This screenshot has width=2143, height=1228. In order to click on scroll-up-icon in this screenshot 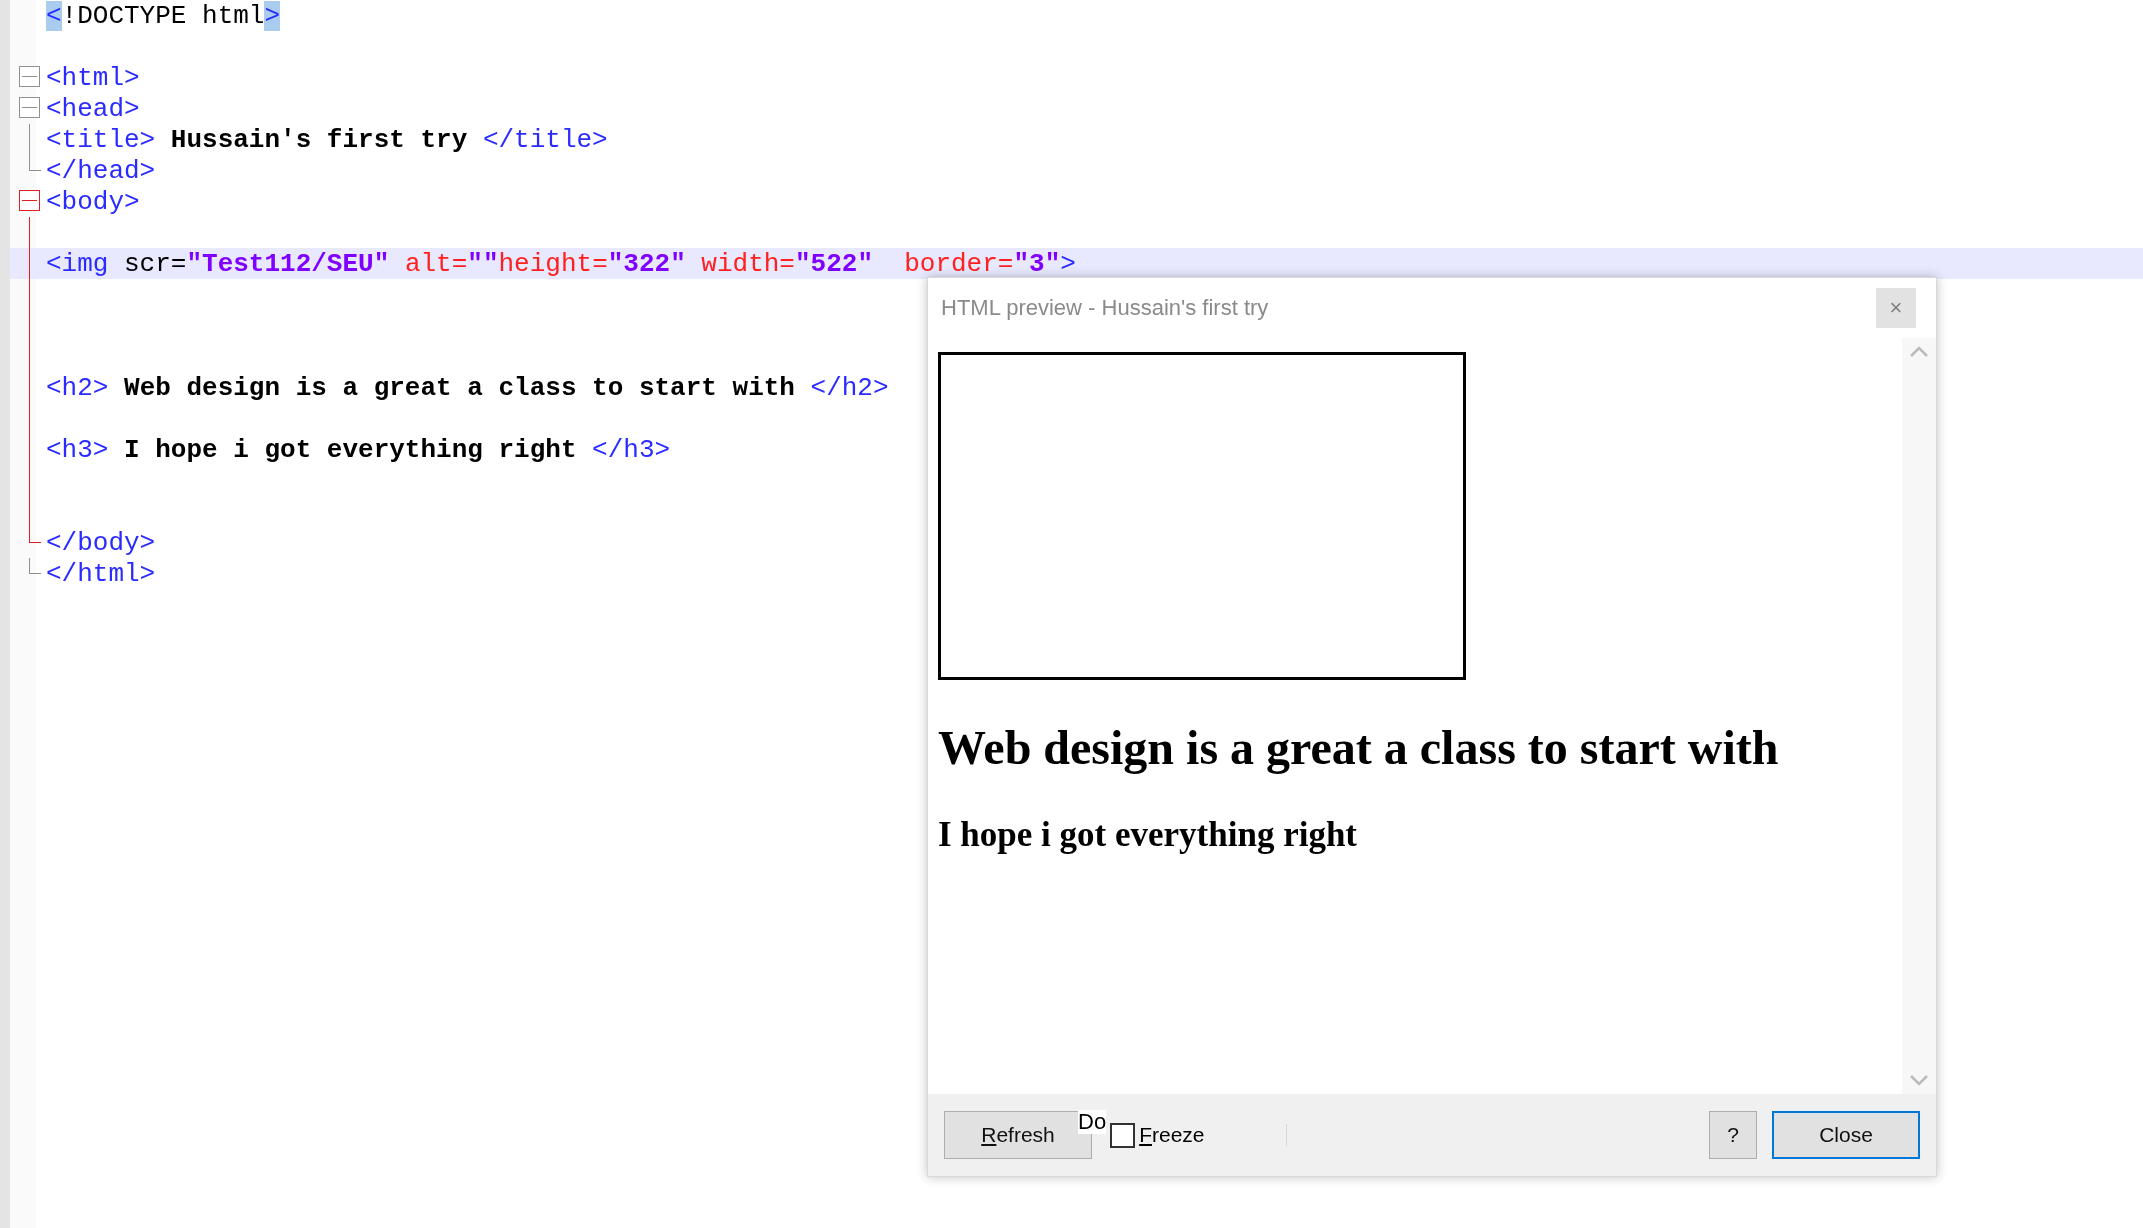, I will do `click(1919, 352)`.